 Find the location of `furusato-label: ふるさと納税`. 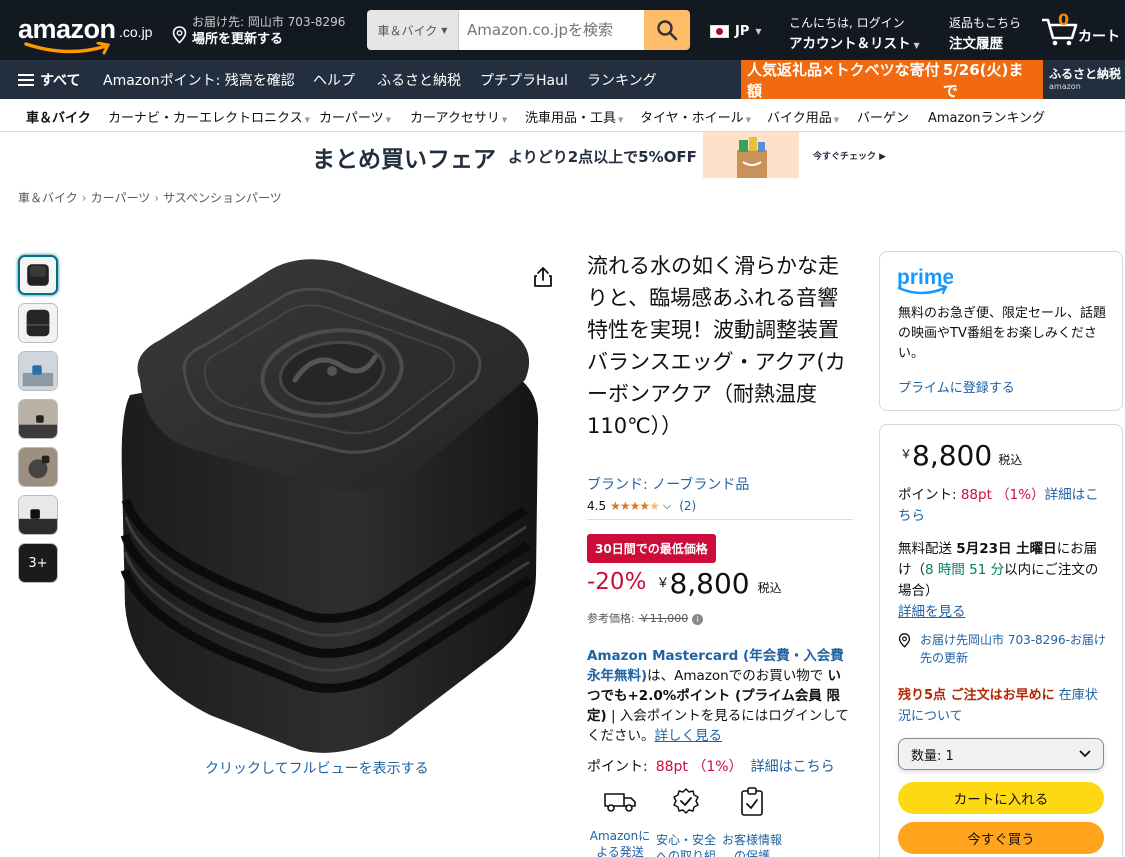

furusato-label: ふるさと納税 is located at coordinates (1085, 74).